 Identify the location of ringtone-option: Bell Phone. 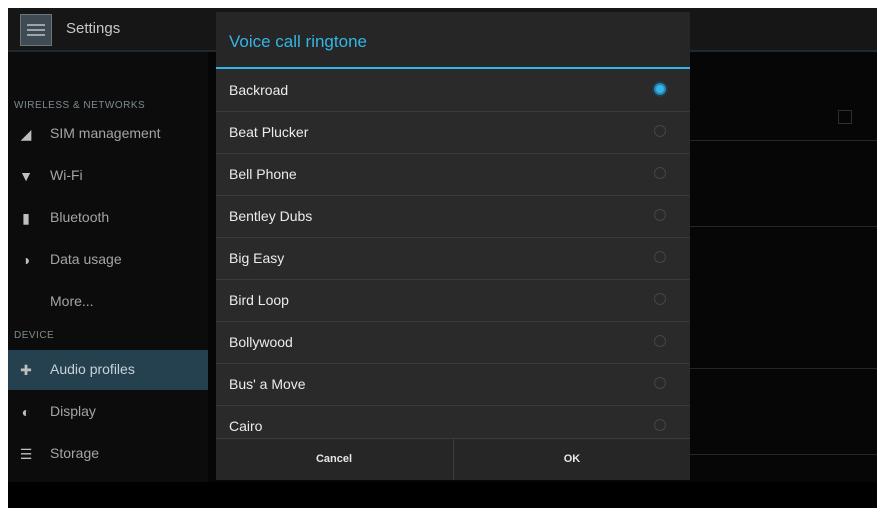
(453, 174).